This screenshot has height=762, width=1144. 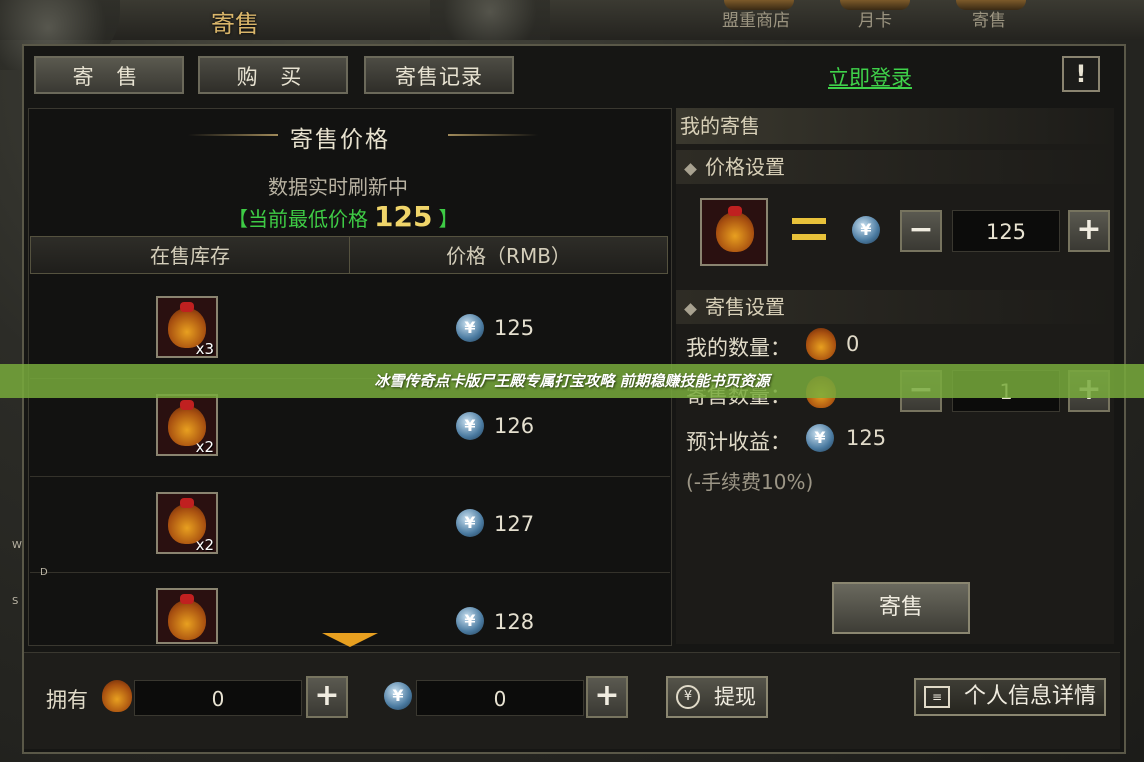 I want to click on equals-icon, so click(x=809, y=232).